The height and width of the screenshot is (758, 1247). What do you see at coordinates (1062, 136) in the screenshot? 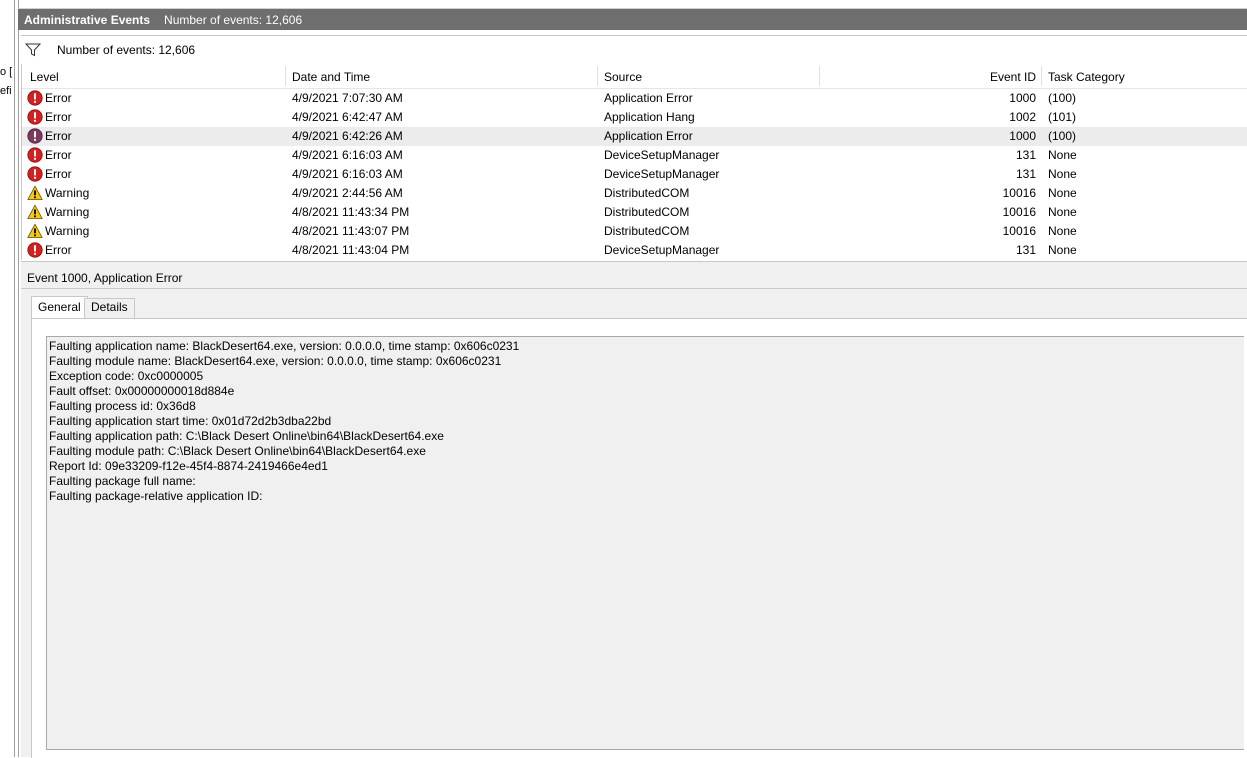
I see `task-category-cell: (100)` at bounding box center [1062, 136].